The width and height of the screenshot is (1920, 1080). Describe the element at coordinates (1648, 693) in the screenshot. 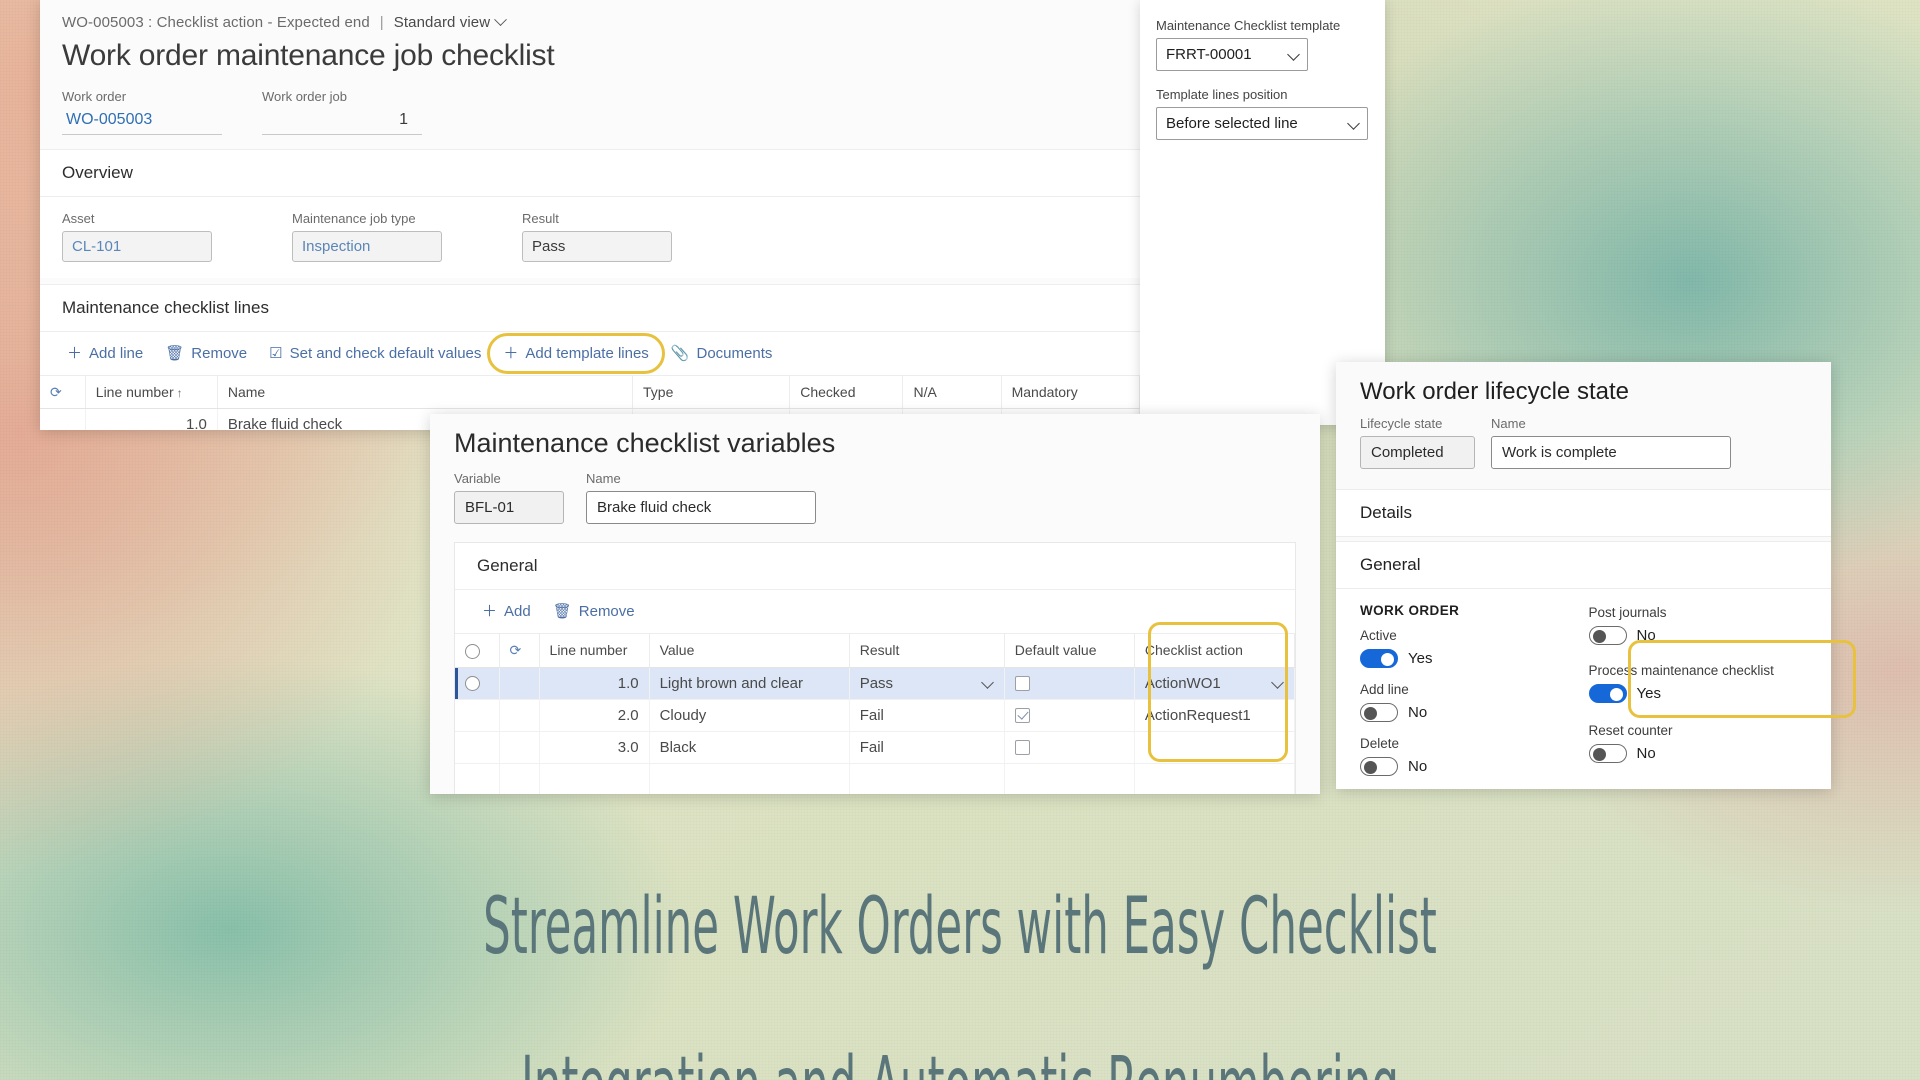

I see `toggle-process-maintenance-checklist-state: Yes` at that location.